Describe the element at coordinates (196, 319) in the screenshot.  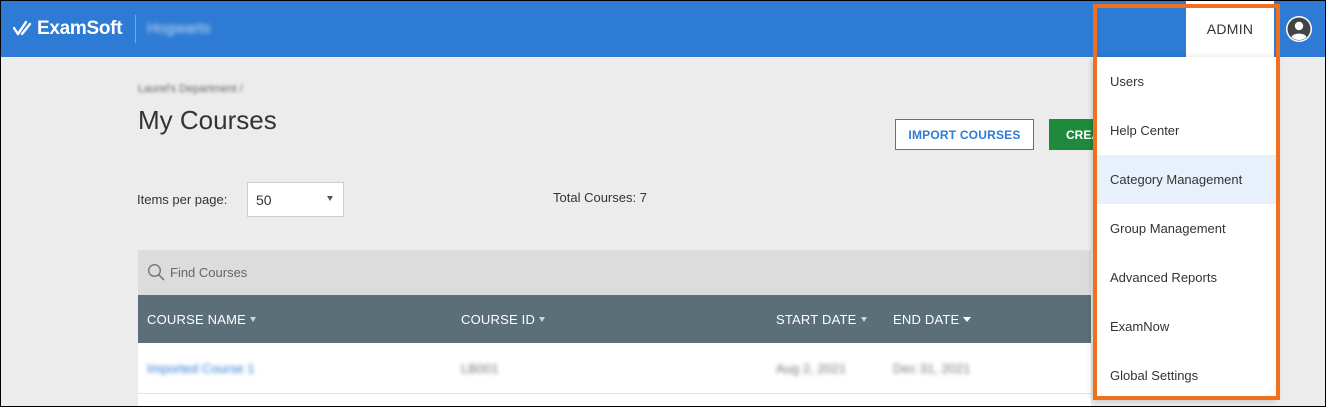
I see `column-label: COURSE NAME` at that location.